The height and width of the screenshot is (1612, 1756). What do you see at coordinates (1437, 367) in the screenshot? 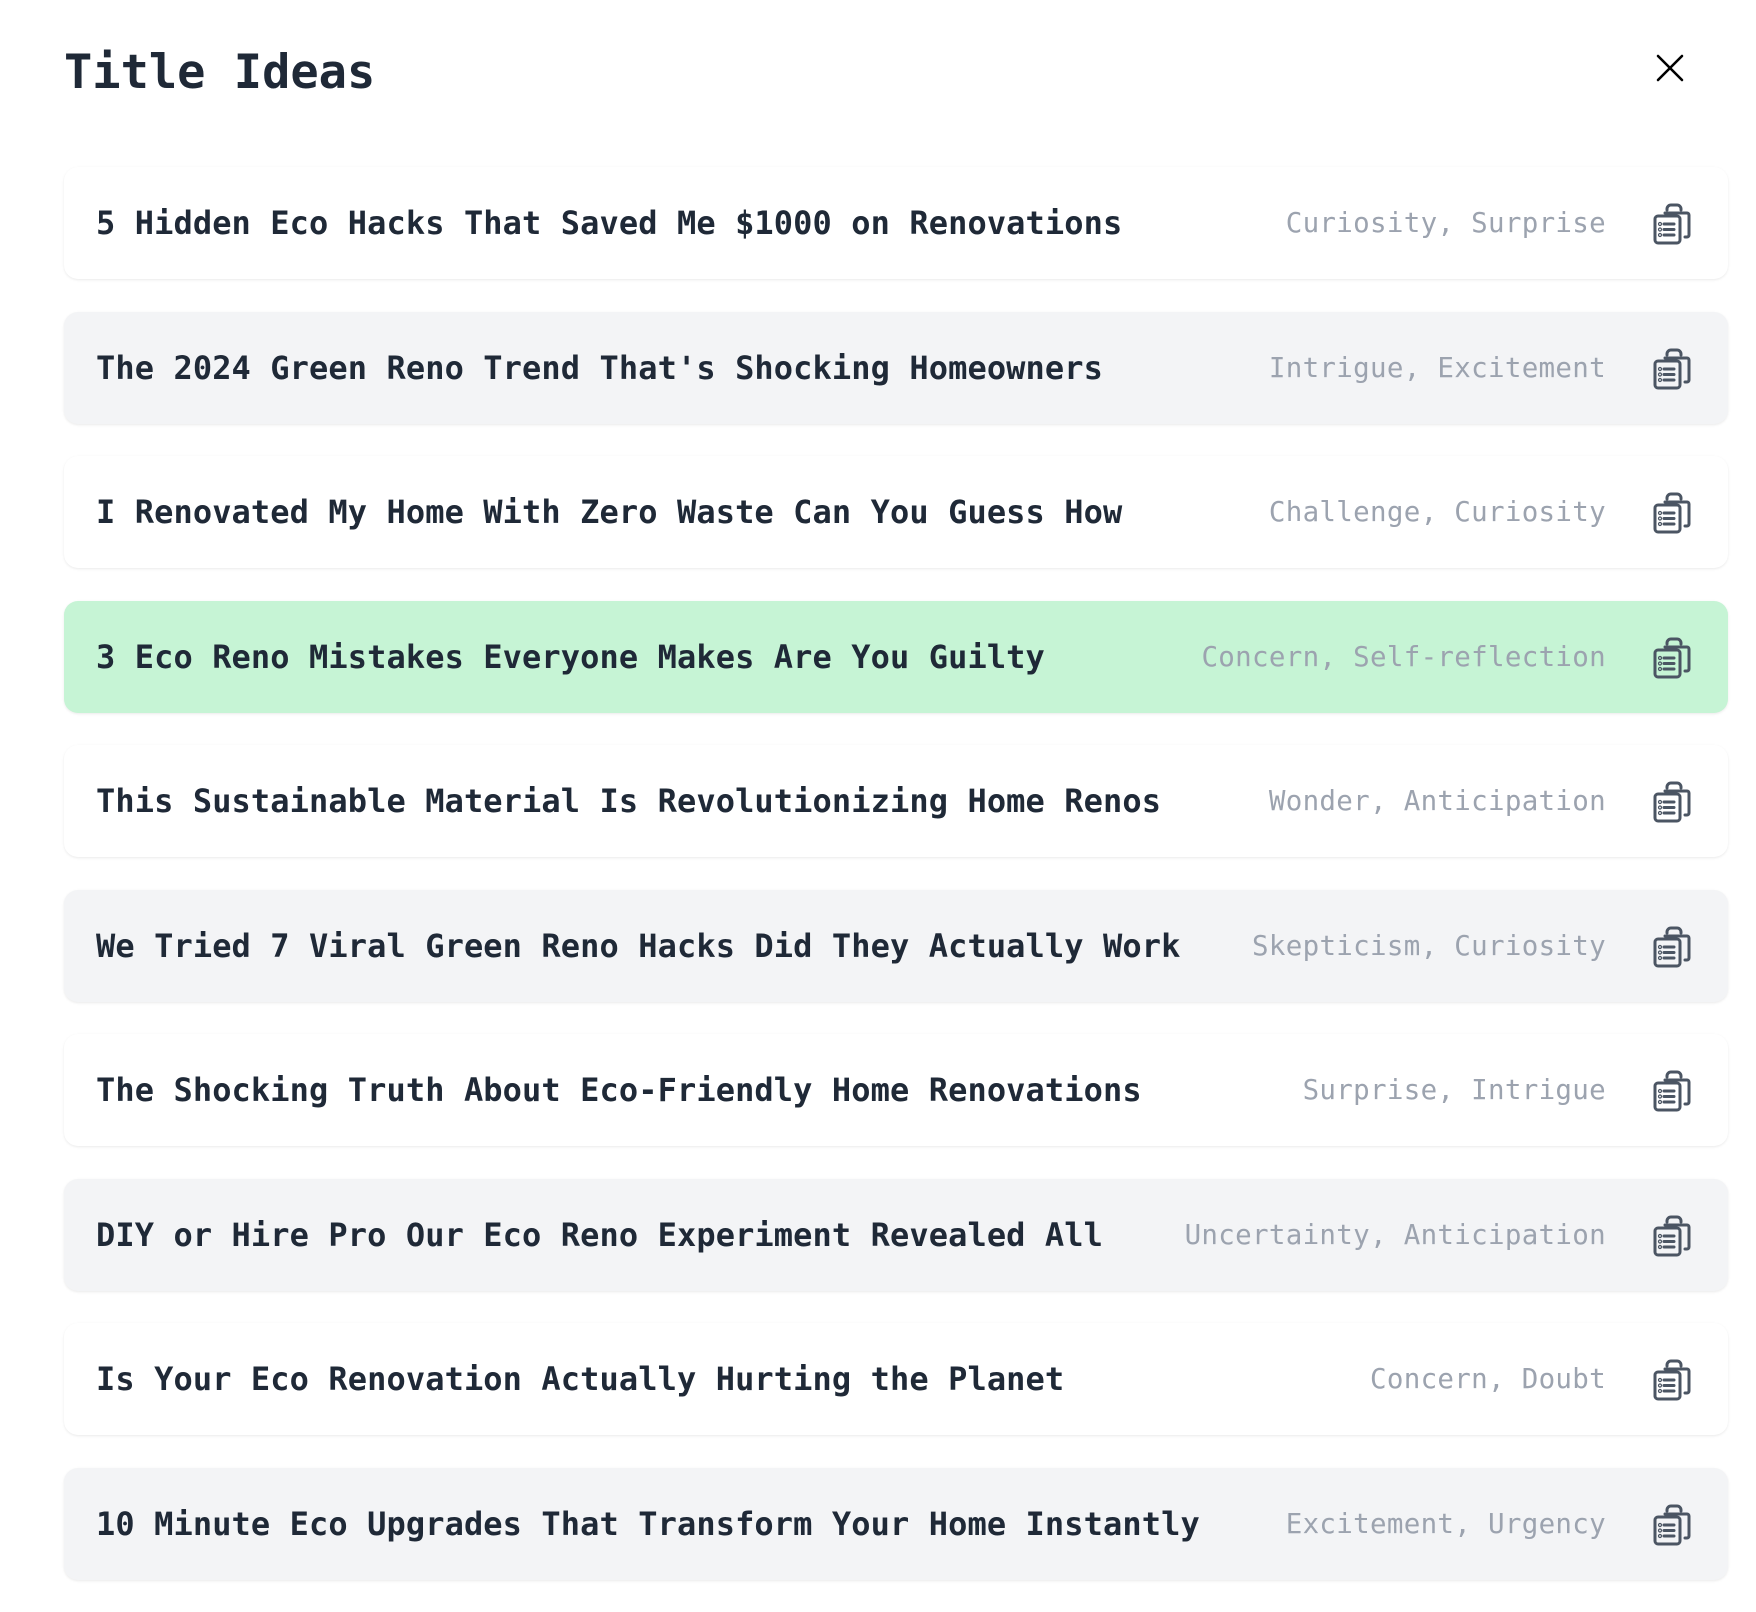
I see `emotion-tags: Intrigue, Excitement` at bounding box center [1437, 367].